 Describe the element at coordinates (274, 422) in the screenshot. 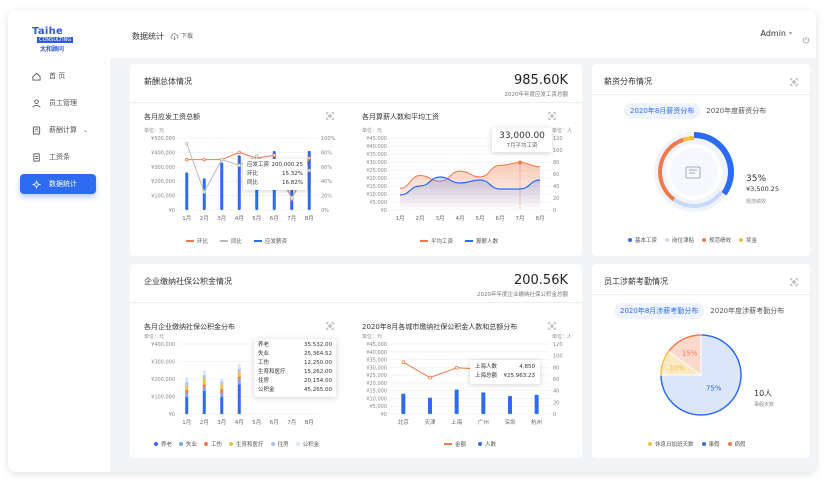

I see `x-tick-label: 6月` at that location.